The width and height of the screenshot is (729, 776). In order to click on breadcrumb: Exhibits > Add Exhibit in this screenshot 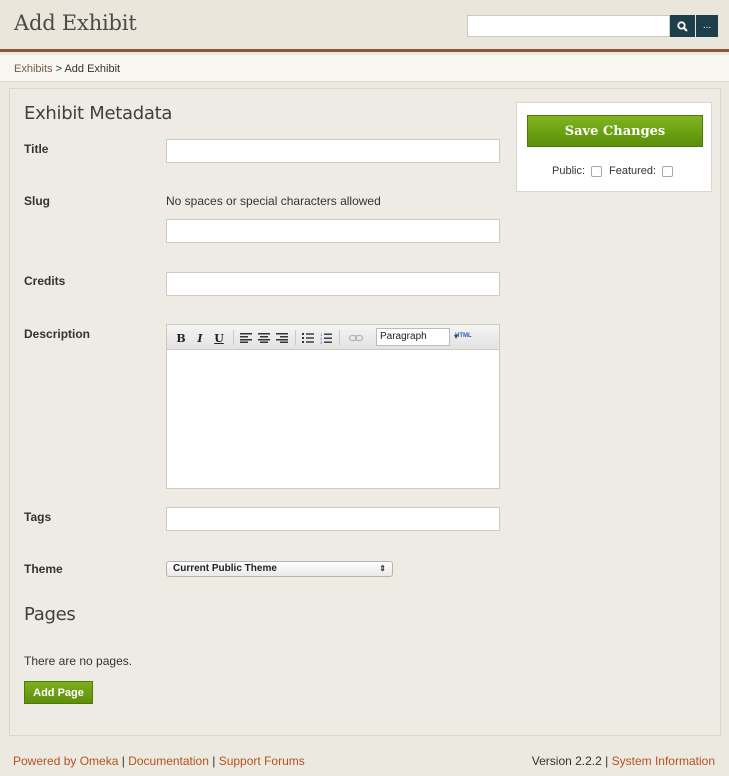, I will do `click(67, 69)`.